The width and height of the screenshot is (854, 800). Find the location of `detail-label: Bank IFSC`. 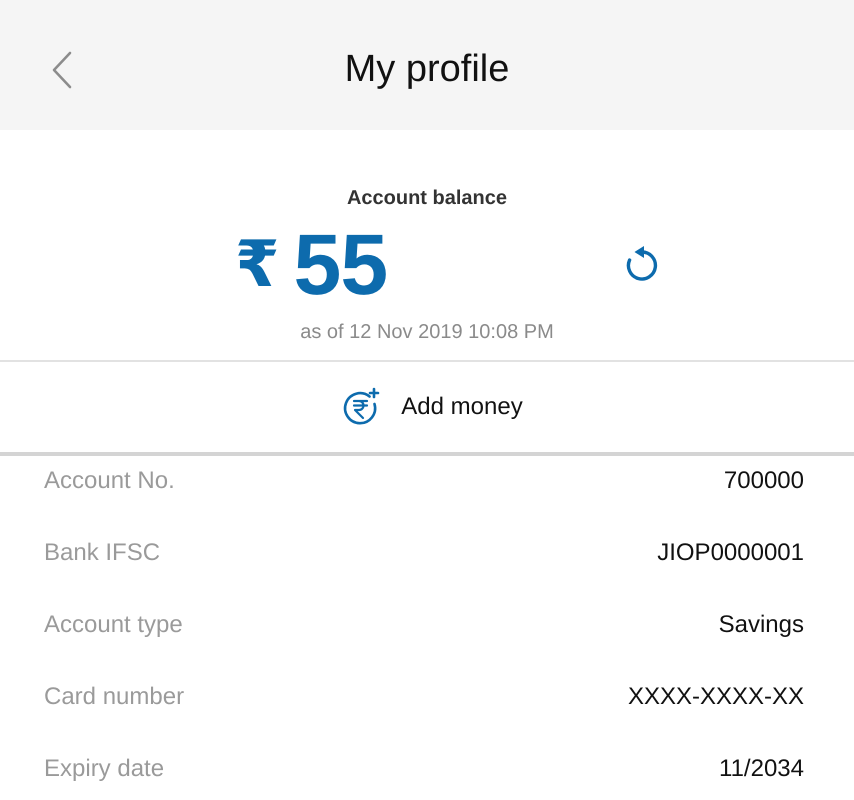

detail-label: Bank IFSC is located at coordinates (102, 553).